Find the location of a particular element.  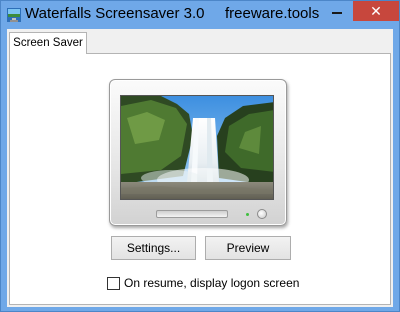

window-site: freeware.tools is located at coordinates (272, 13).